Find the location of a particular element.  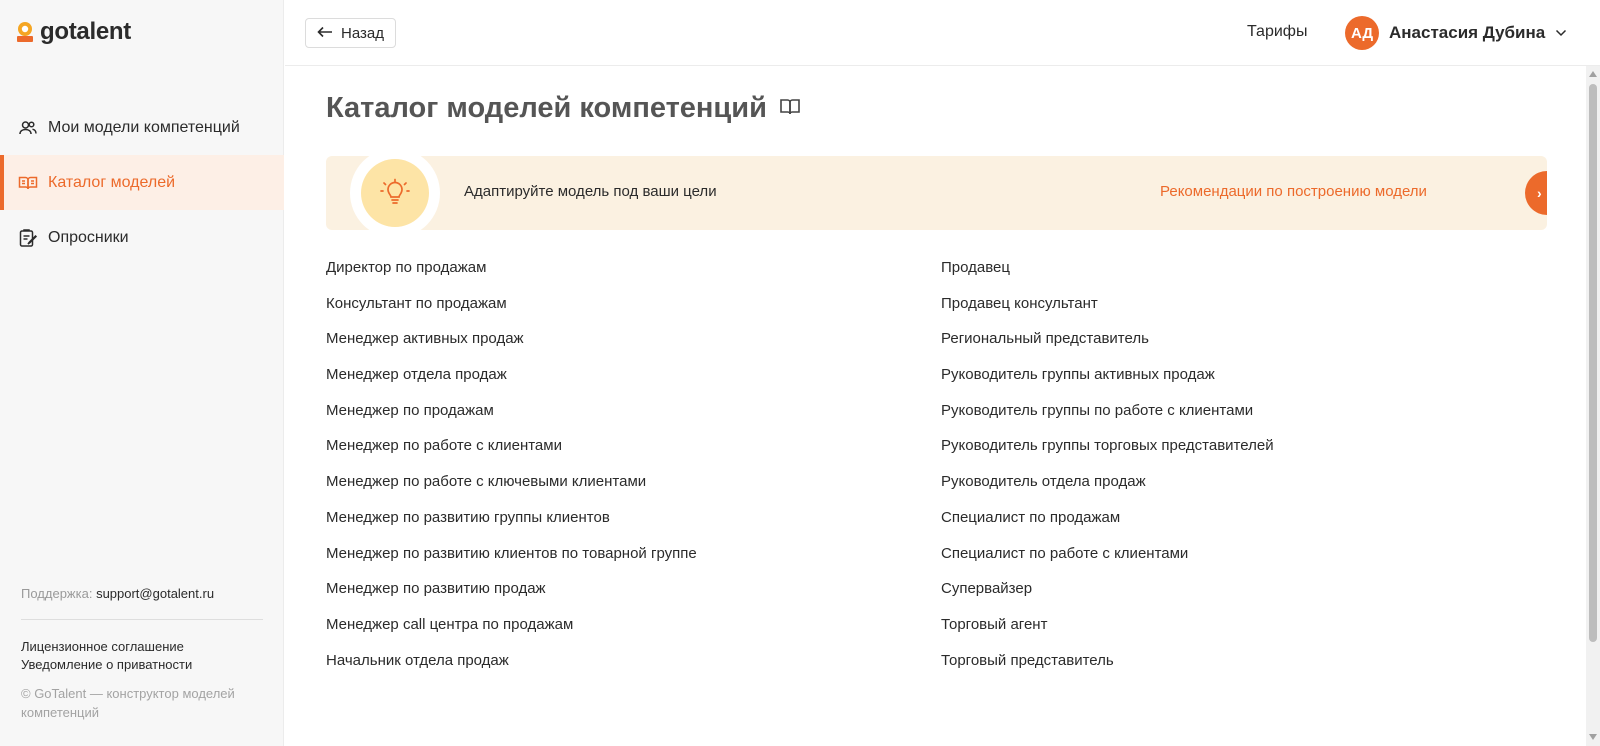

model-link: Менеджер по развитию группы клиентов is located at coordinates (633, 526).